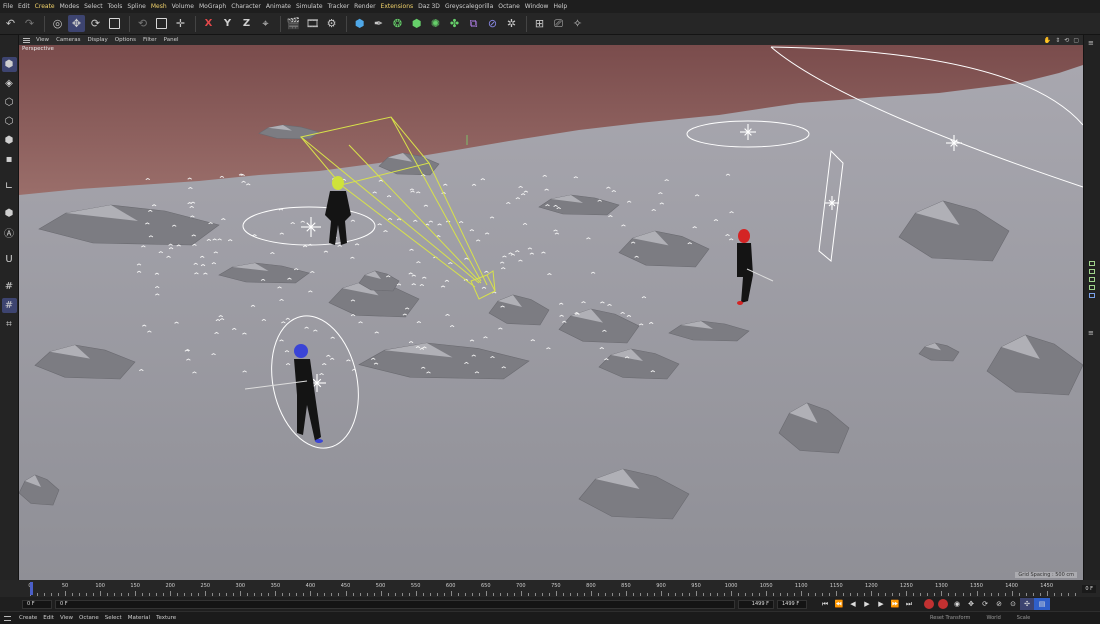  Describe the element at coordinates (539, 6) in the screenshot. I see `menu-item-window: Window` at that location.